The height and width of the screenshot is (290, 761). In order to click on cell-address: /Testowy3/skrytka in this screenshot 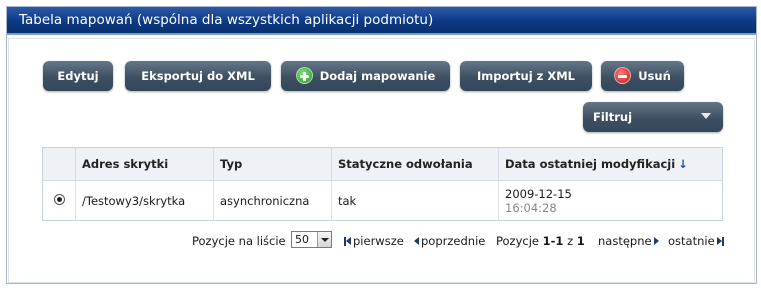, I will do `click(144, 200)`.